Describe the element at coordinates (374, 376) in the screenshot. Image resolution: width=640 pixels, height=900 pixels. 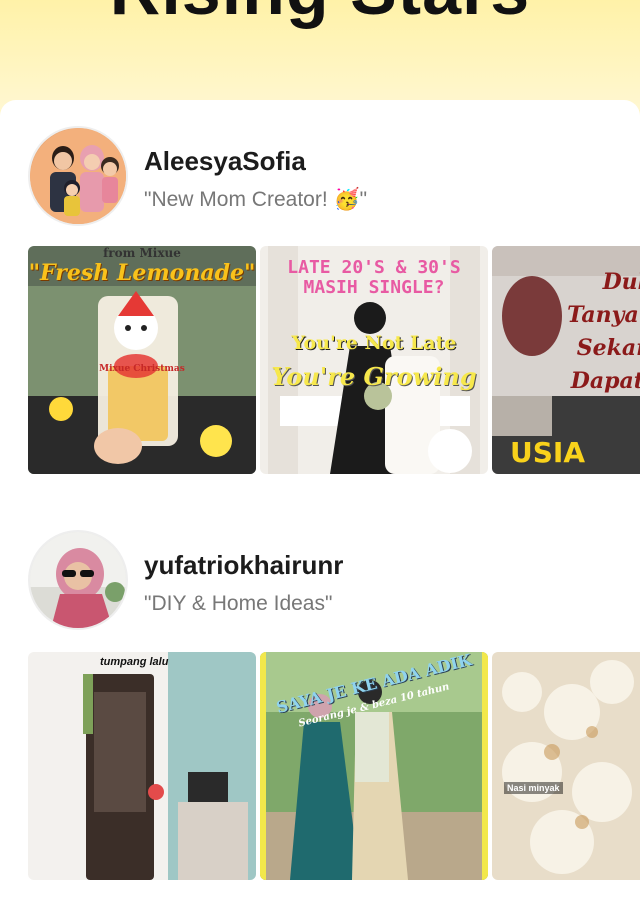
I see `thumbnail-subtitle: You're Growing` at that location.